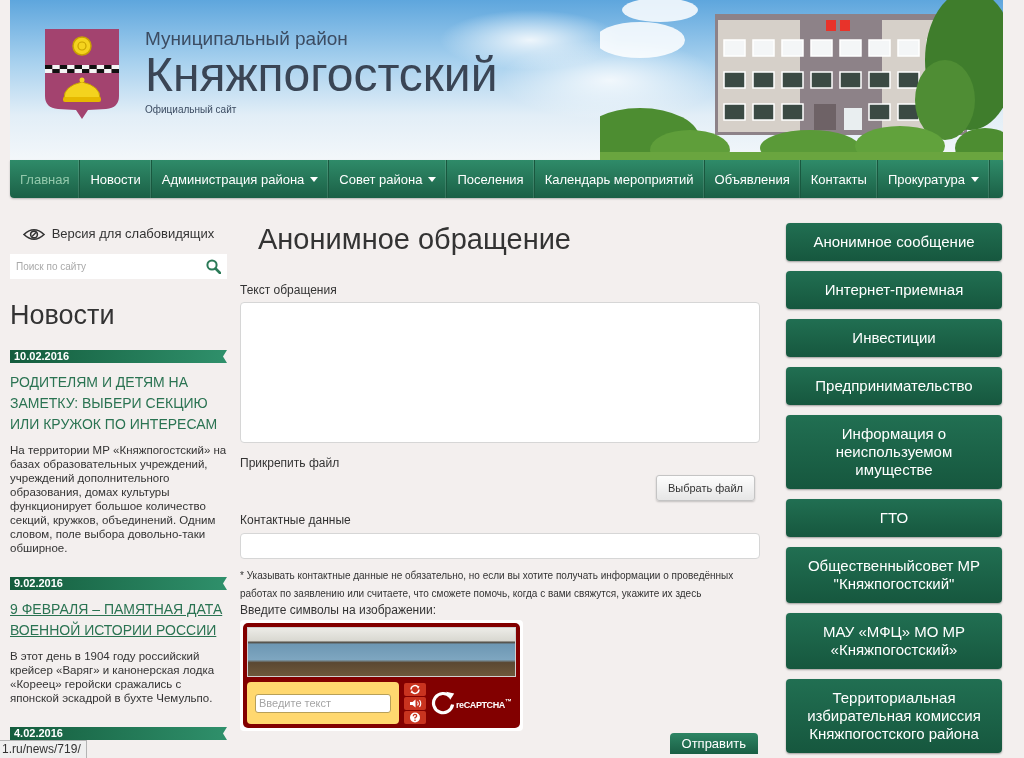 The width and height of the screenshot is (1024, 758). What do you see at coordinates (247, 39) in the screenshot?
I see `header-subtitle: Муниципальный район` at bounding box center [247, 39].